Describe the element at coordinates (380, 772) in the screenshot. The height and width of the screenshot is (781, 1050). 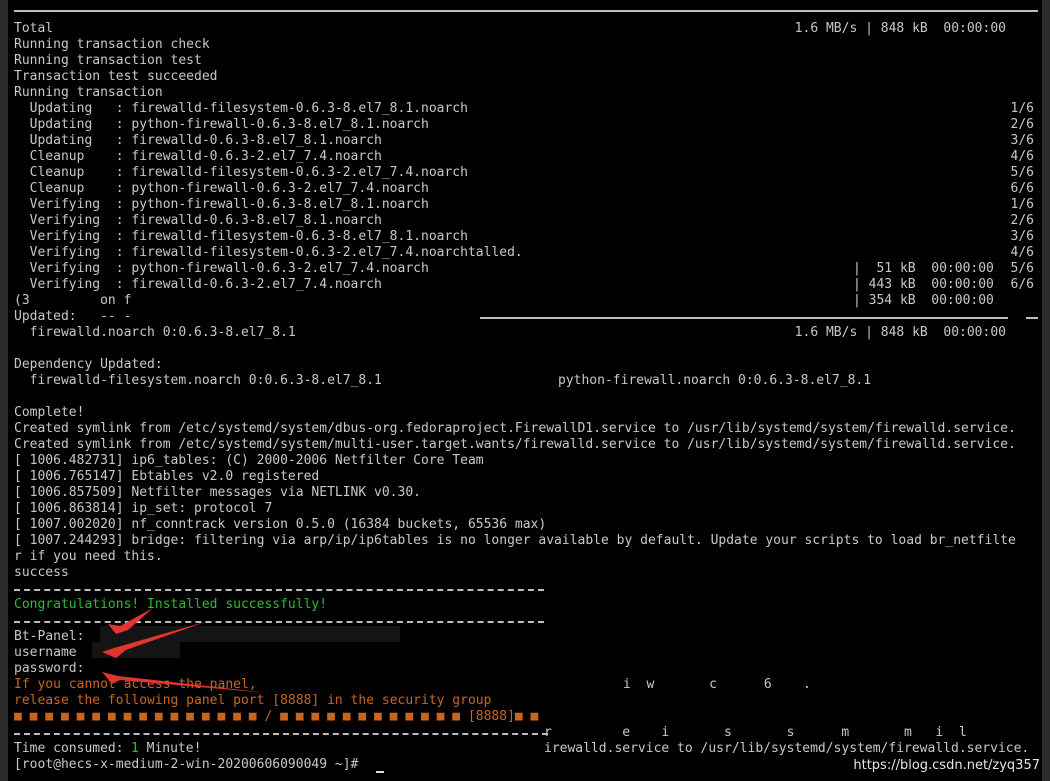
I see `terminal-cursor` at that location.